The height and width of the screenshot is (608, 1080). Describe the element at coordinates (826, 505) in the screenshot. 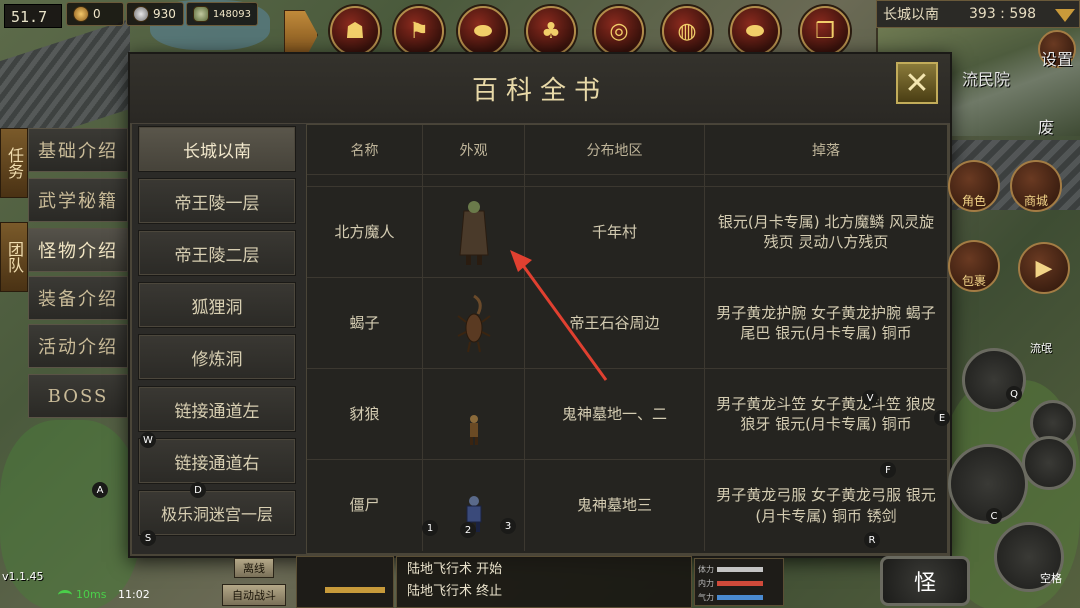

I see `monster-drops: 男子黄龙弓服 女子黄龙弓服 银元(月卡专属) 铜币 锈剑` at that location.